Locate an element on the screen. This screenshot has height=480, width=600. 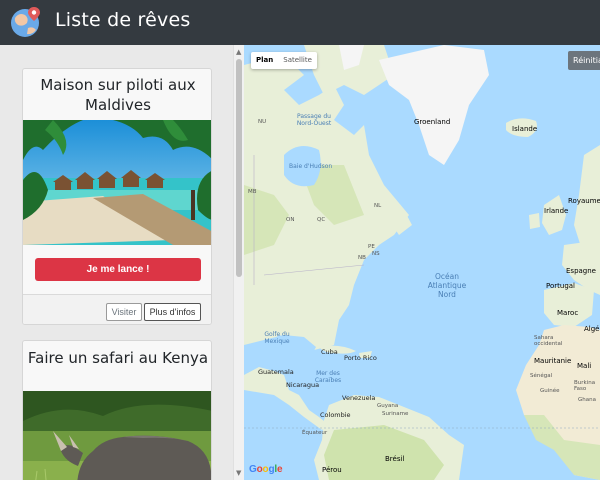
maldives-overwater-villas-photo is located at coordinates (117, 182).